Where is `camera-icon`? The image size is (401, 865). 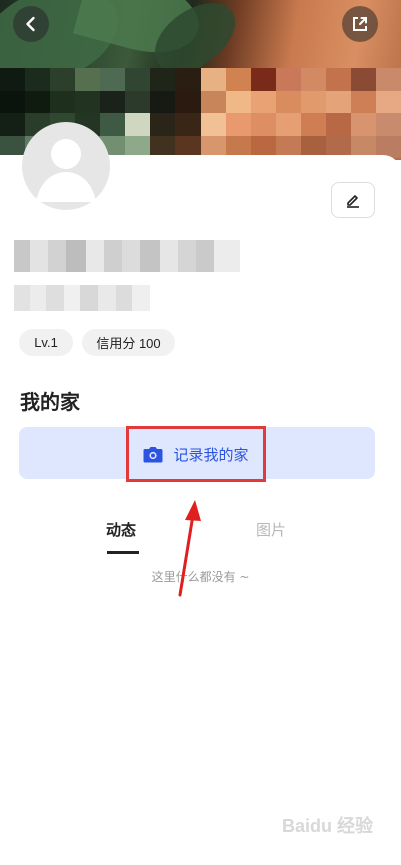 camera-icon is located at coordinates (153, 454).